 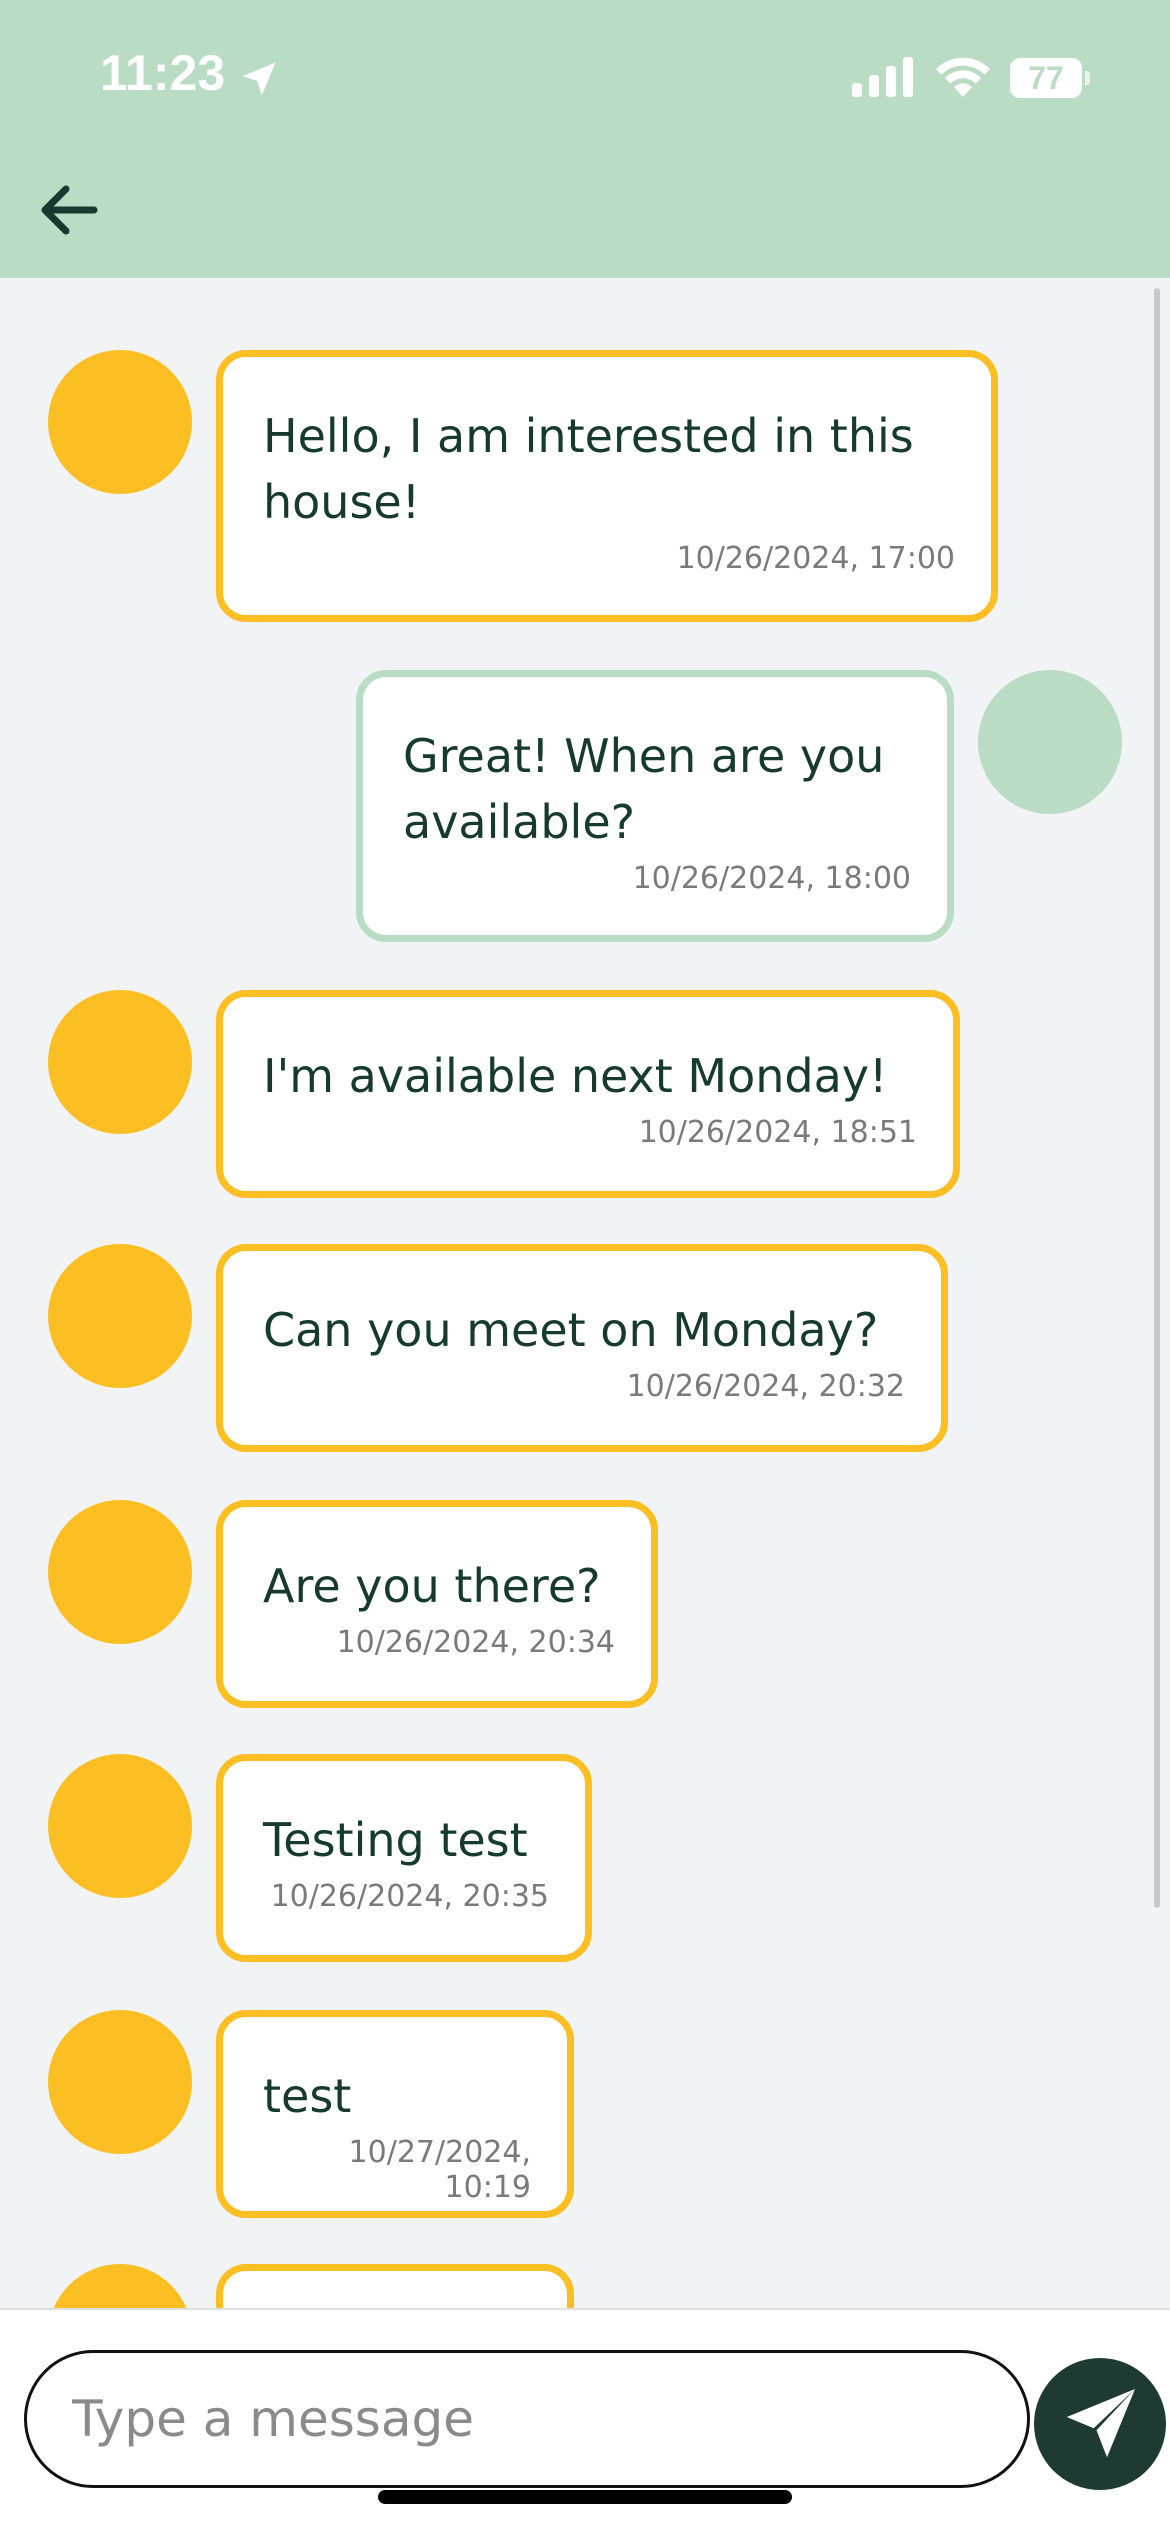 What do you see at coordinates (815, 558) in the screenshot?
I see `message-timestamp: 10/26/2024, 17:00` at bounding box center [815, 558].